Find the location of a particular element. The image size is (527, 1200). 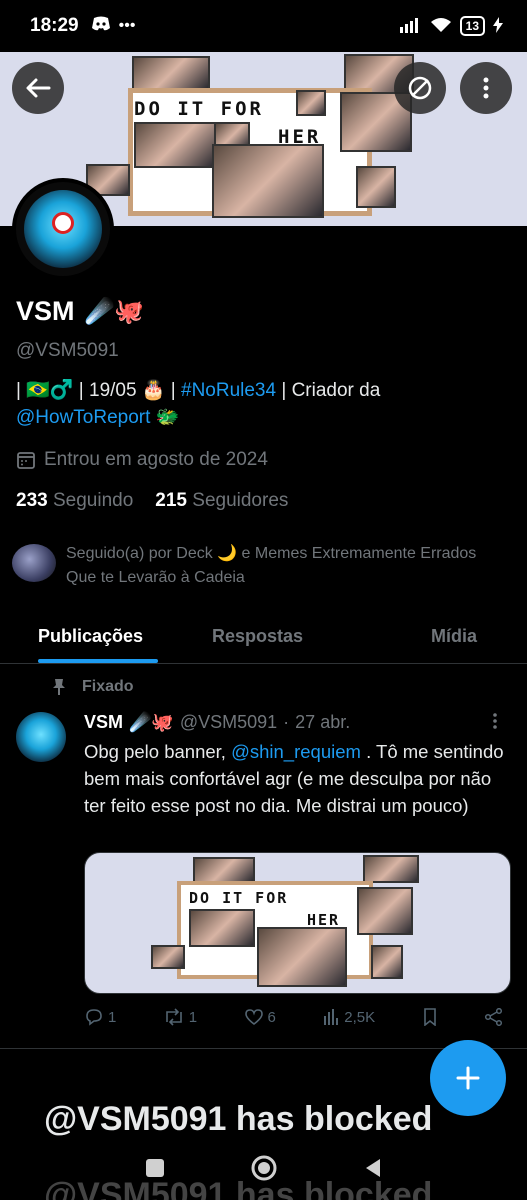

tweet-actions: 1 1 6 2,5K is located at coordinates (294, 1017).